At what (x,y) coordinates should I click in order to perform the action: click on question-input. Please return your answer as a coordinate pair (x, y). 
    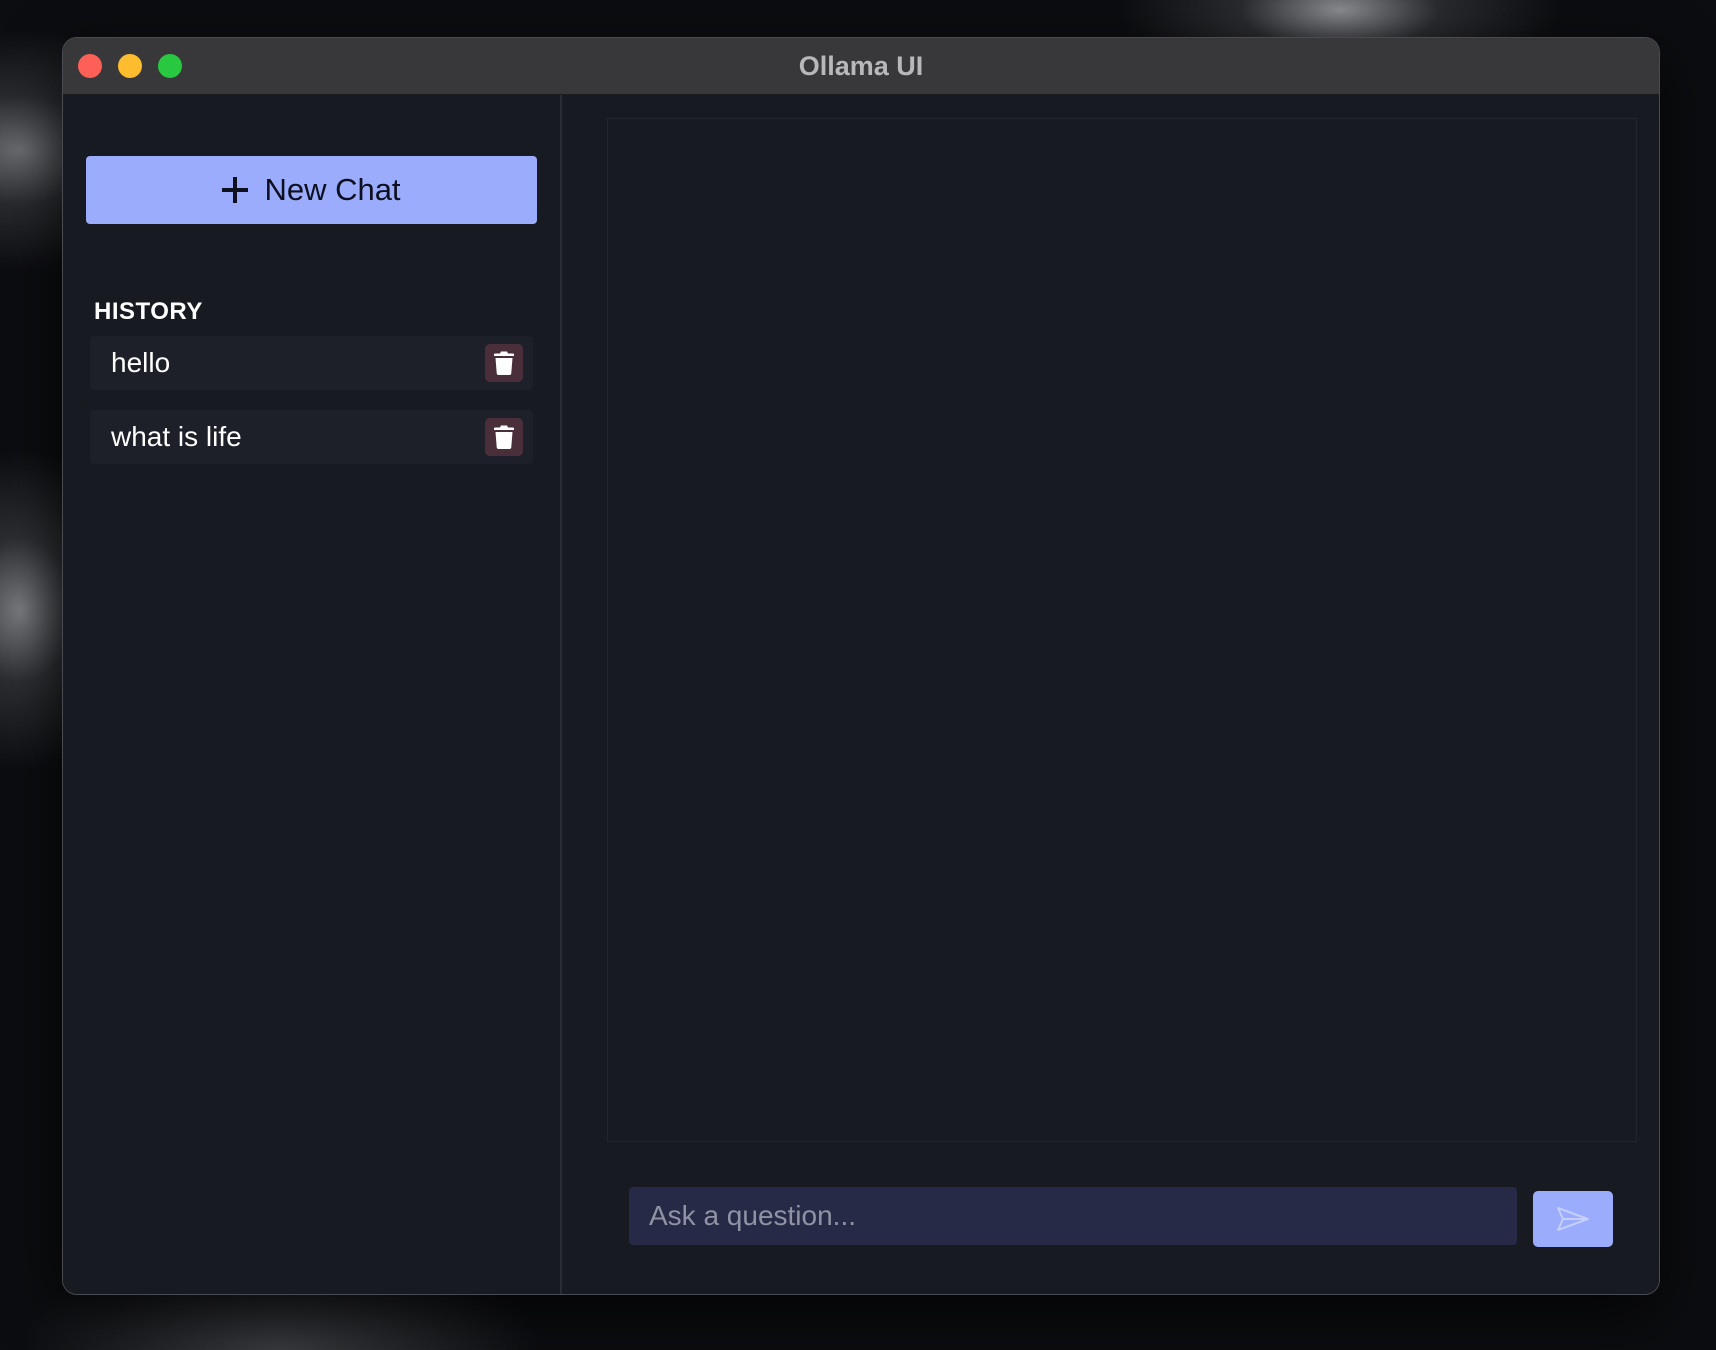
    Looking at the image, I should click on (1073, 1216).